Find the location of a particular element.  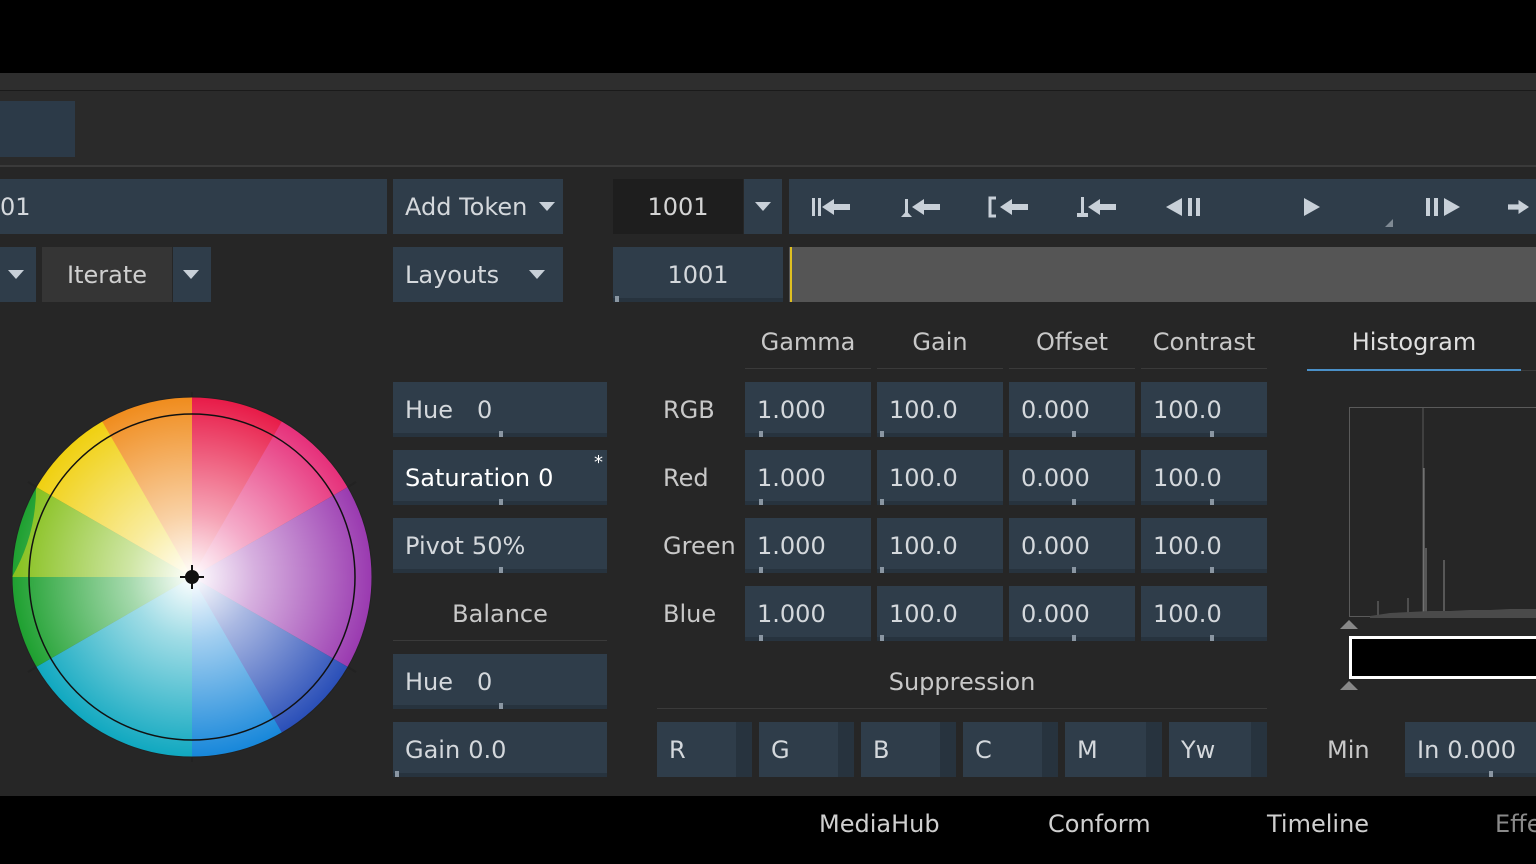

balance-hue-field: Hue 0 is located at coordinates (500, 681).